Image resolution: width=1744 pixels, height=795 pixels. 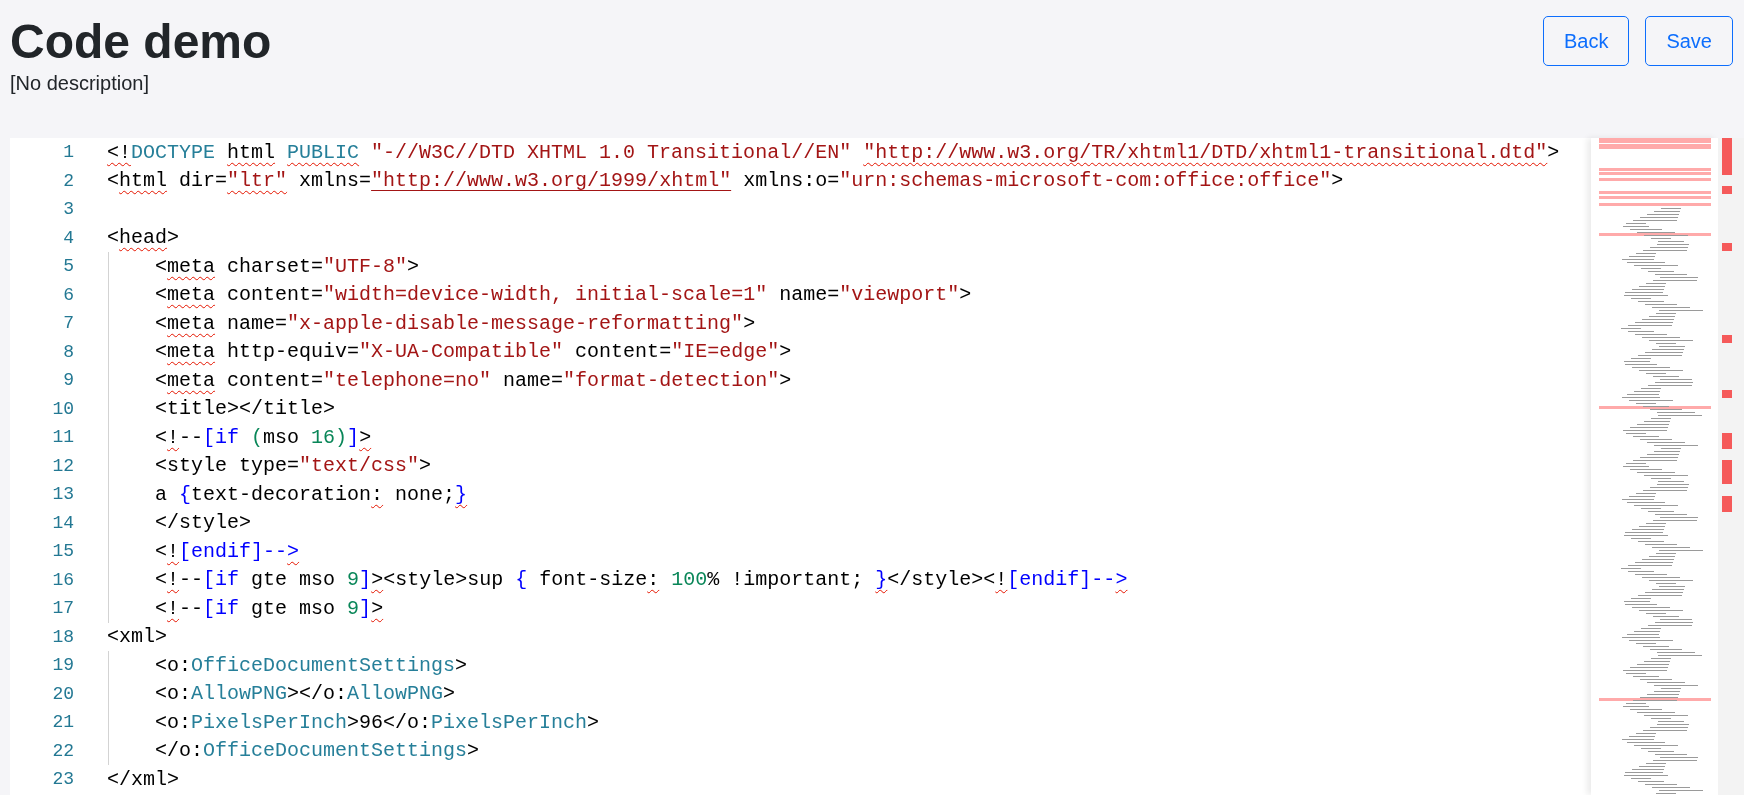 What do you see at coordinates (62, 465) in the screenshot?
I see `line-number: 12` at bounding box center [62, 465].